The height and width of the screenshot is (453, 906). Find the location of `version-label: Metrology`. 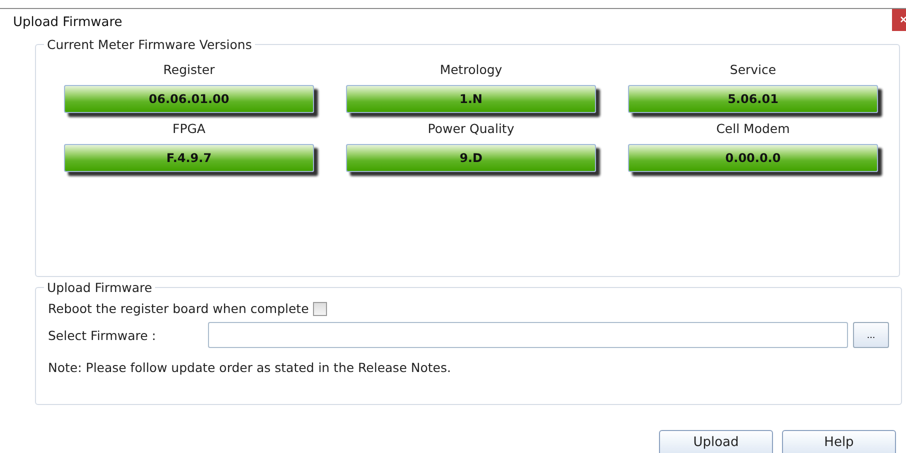

version-label: Metrology is located at coordinates (471, 69).